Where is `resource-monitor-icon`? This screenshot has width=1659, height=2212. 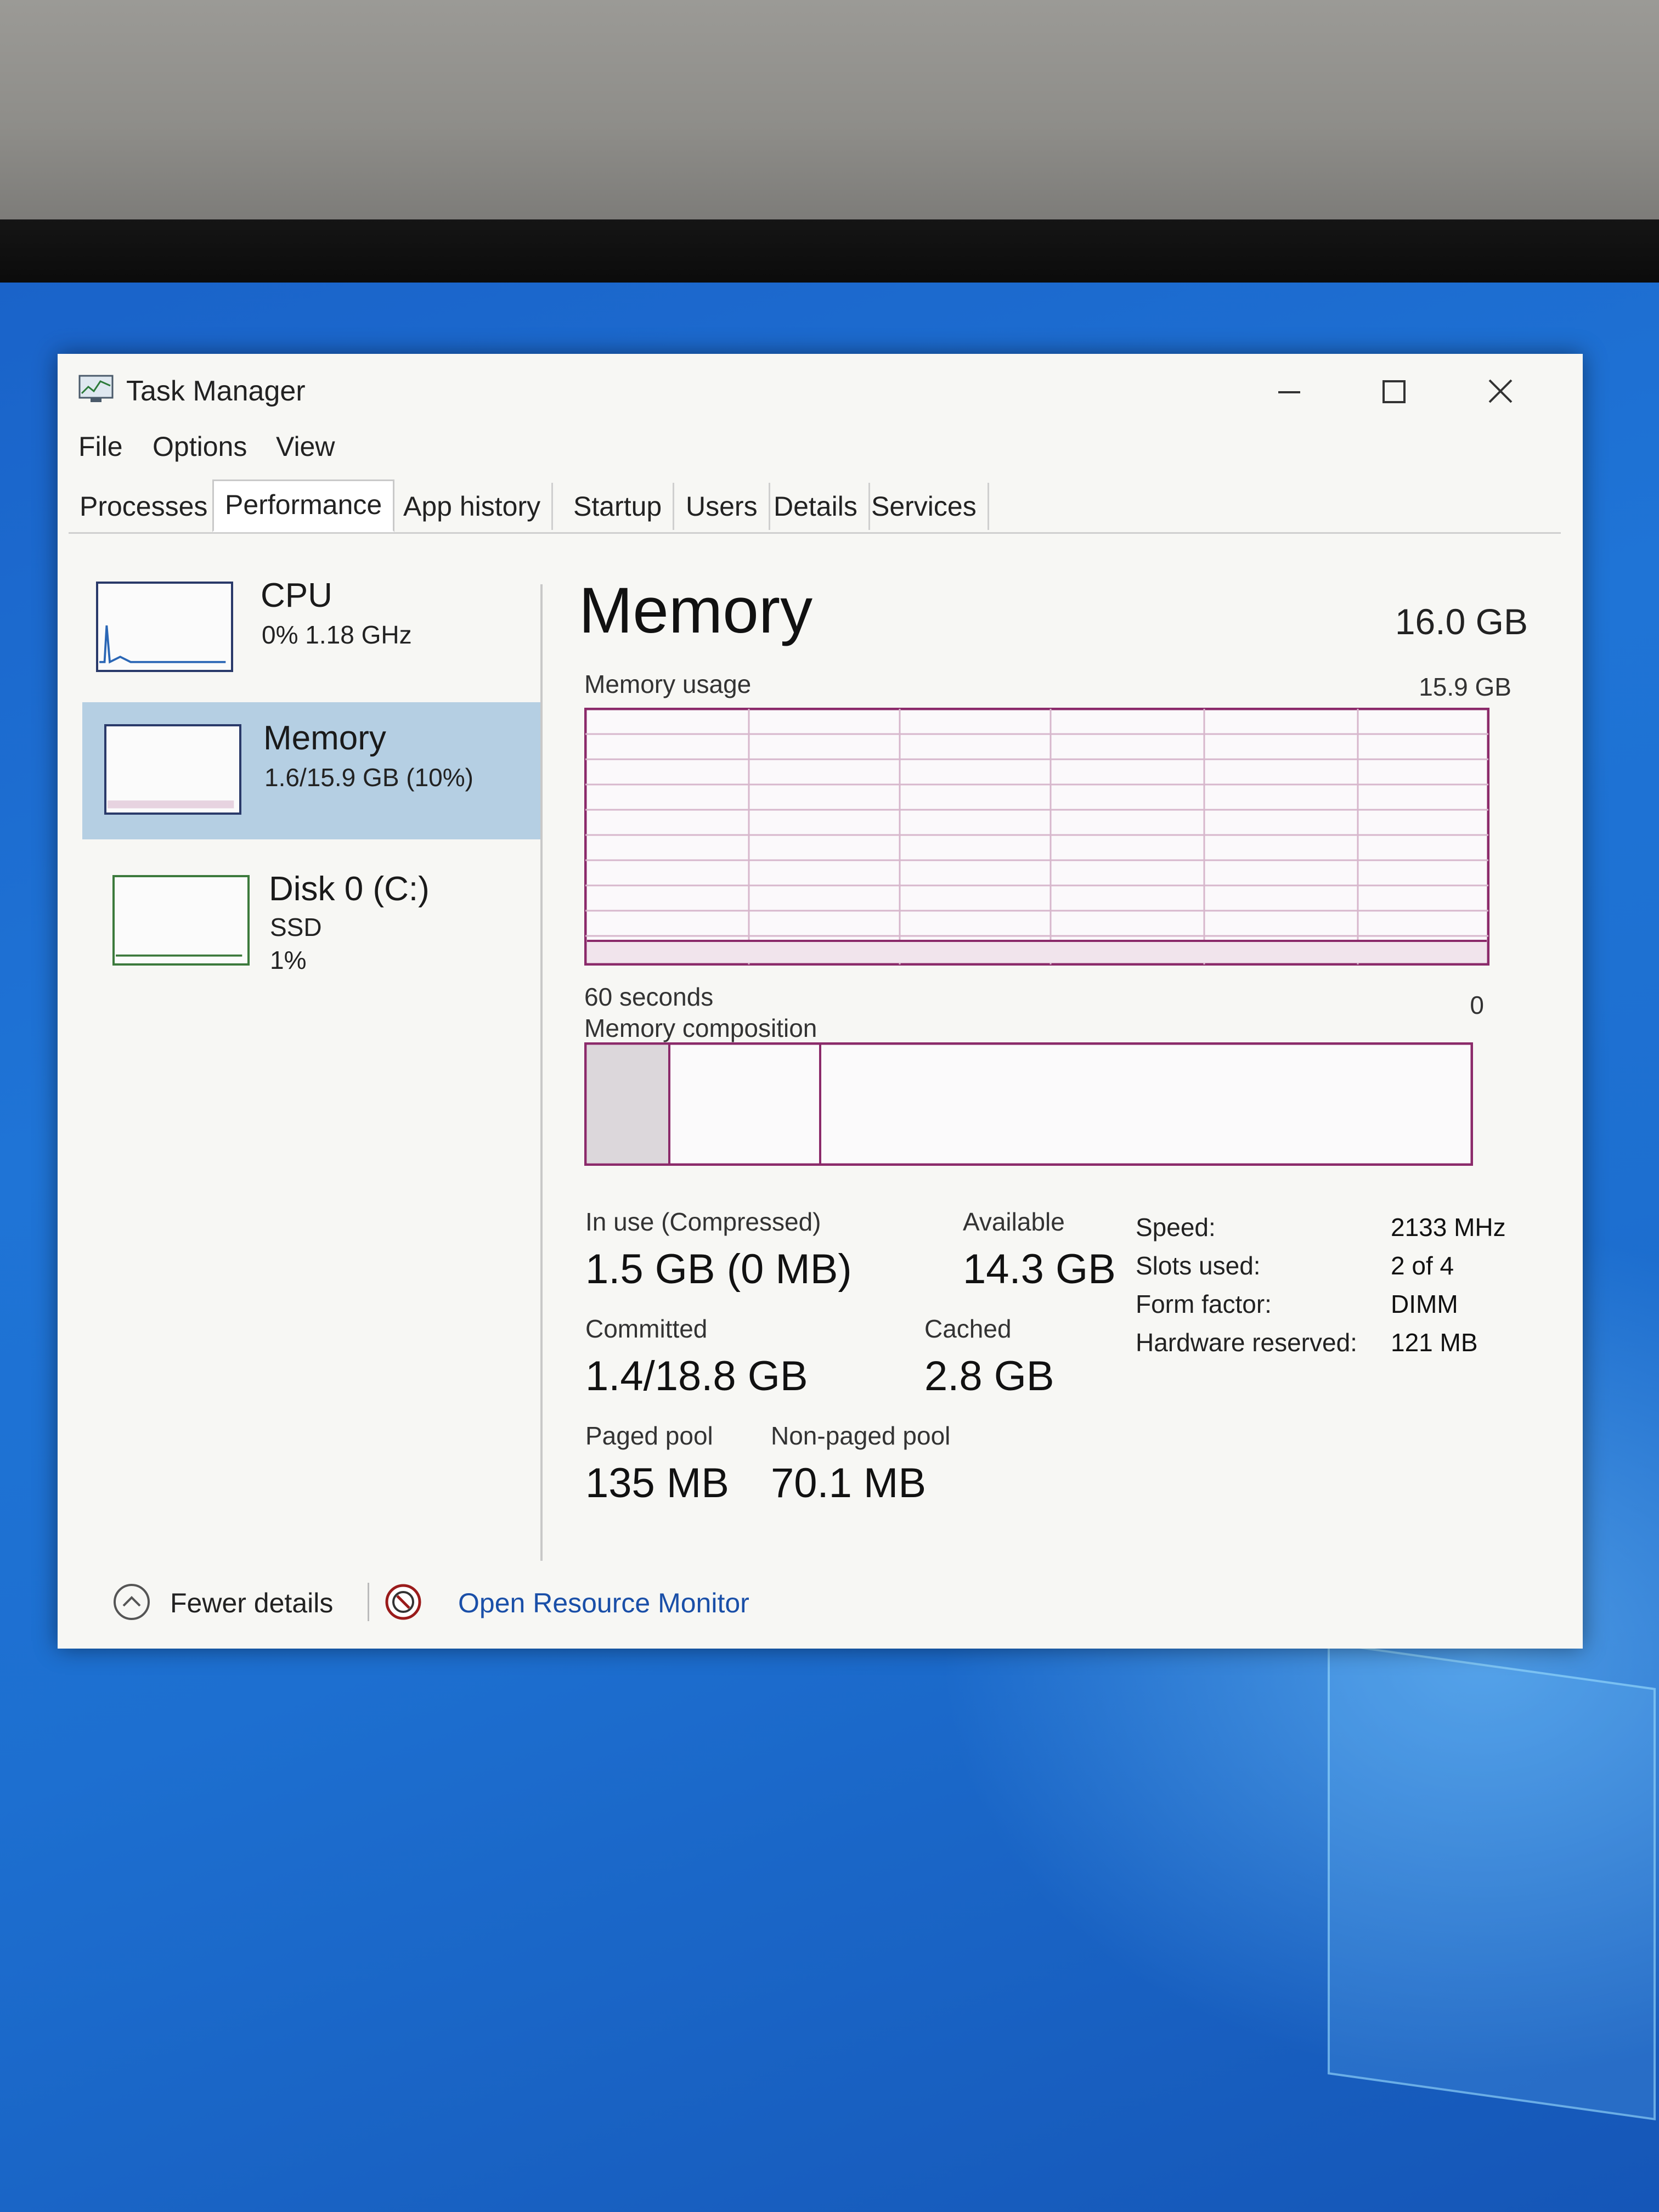 resource-monitor-icon is located at coordinates (387, 1602).